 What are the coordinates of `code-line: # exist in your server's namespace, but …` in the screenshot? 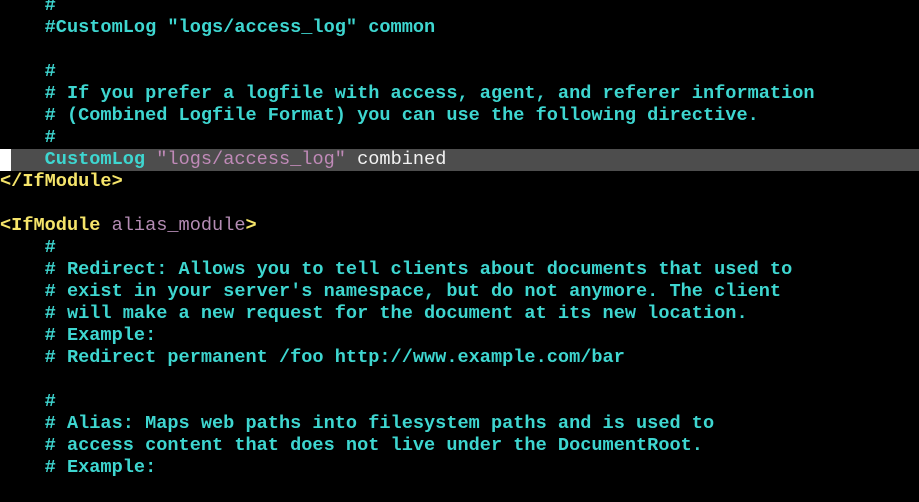 It's located at (459, 292).